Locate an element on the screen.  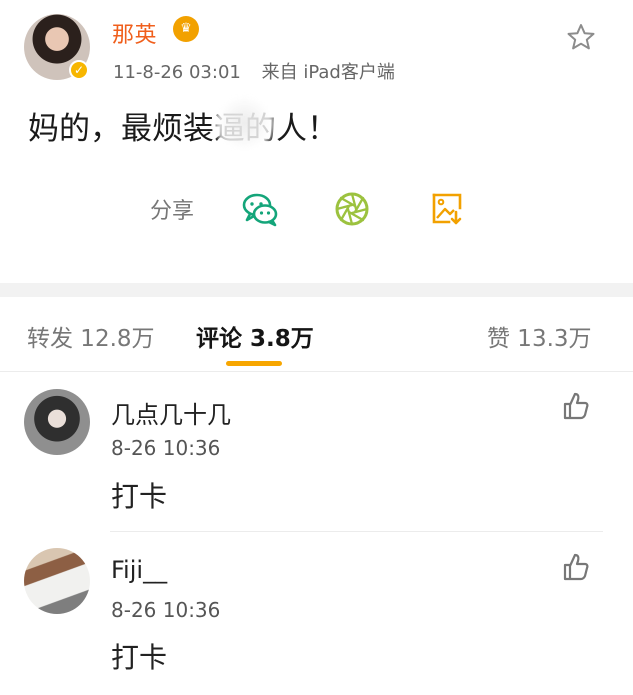
save-image-icon is located at coordinates (447, 208).